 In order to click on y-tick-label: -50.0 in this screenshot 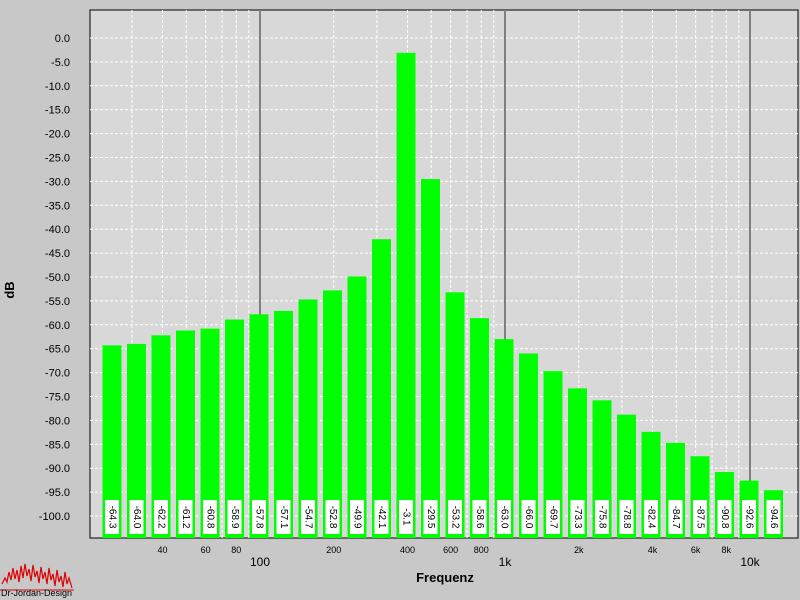, I will do `click(57, 278)`.